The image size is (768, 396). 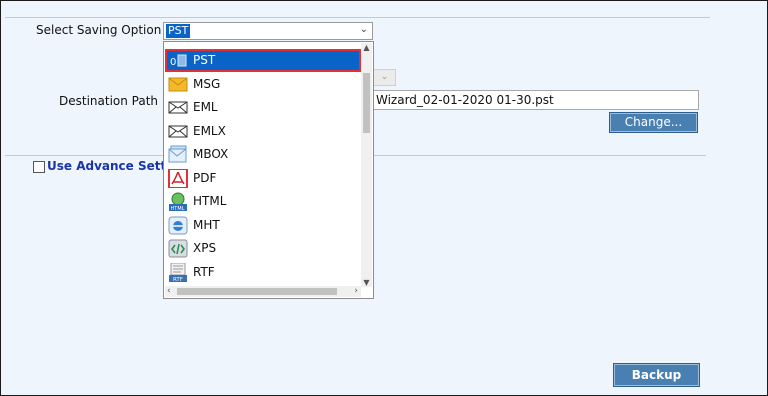 I want to click on option-pdf: PDF, so click(x=263, y=178).